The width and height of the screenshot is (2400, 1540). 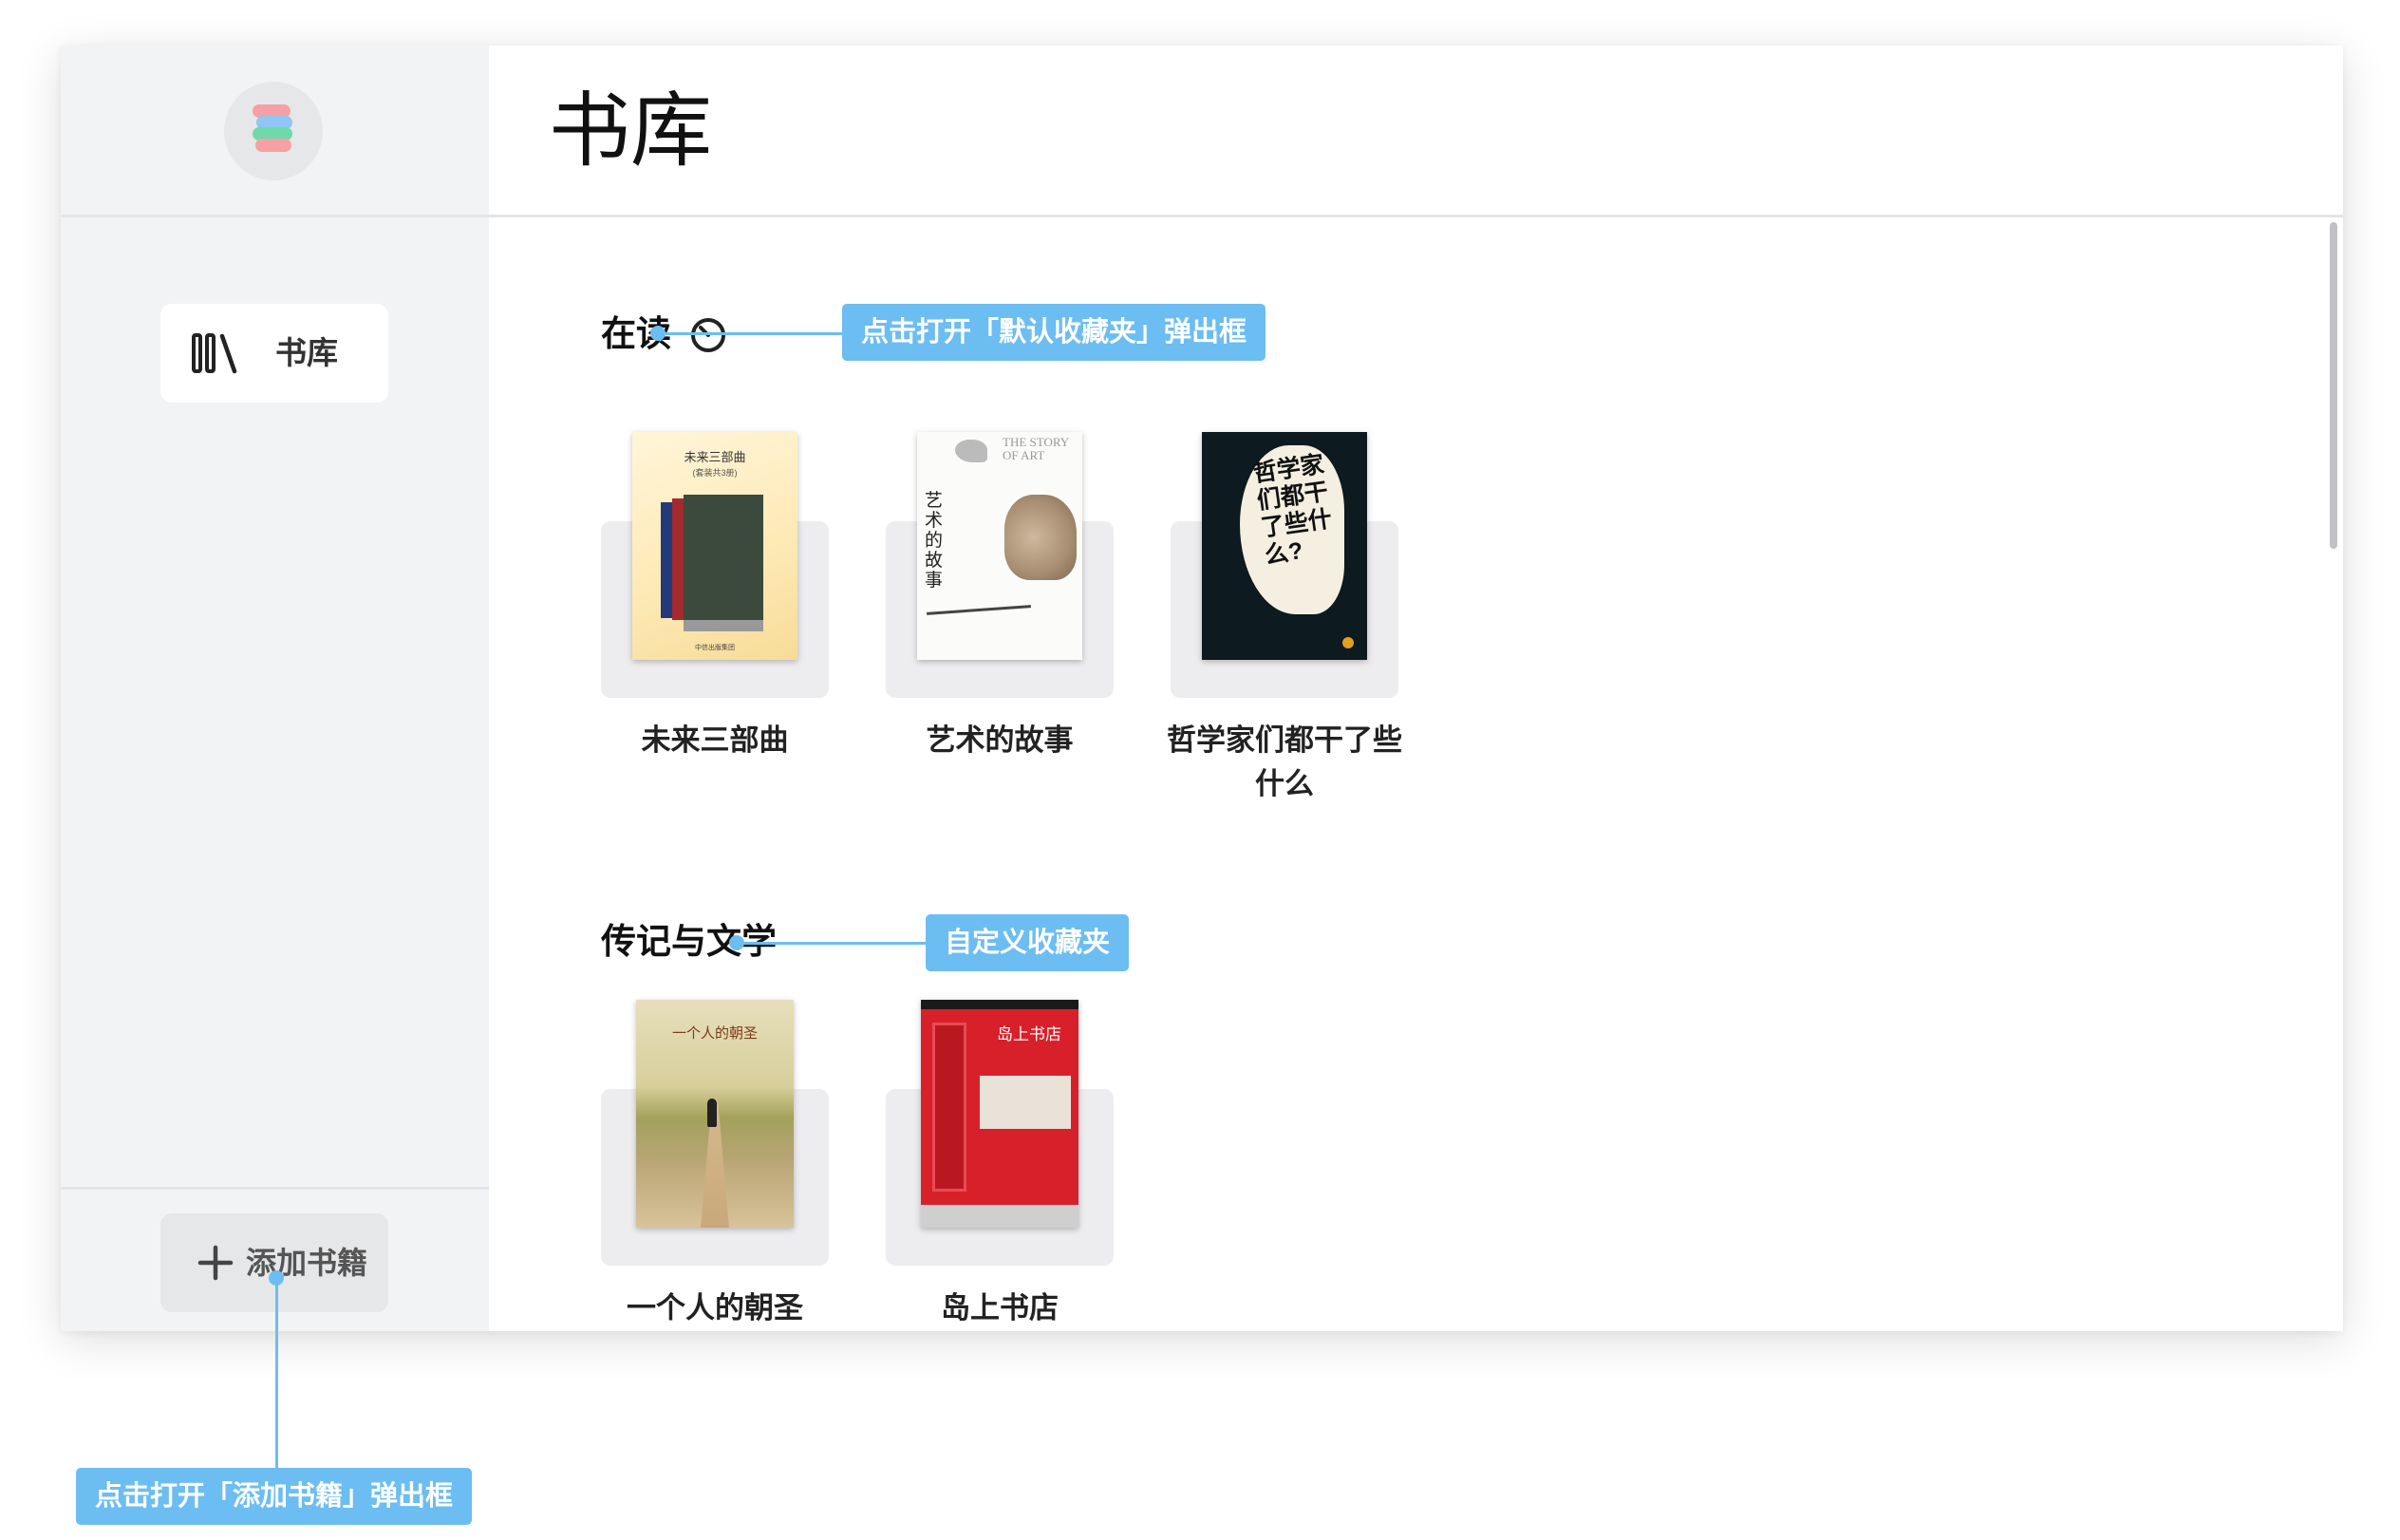 I want to click on sidebar: 书库 添加书籍, so click(x=275, y=689).